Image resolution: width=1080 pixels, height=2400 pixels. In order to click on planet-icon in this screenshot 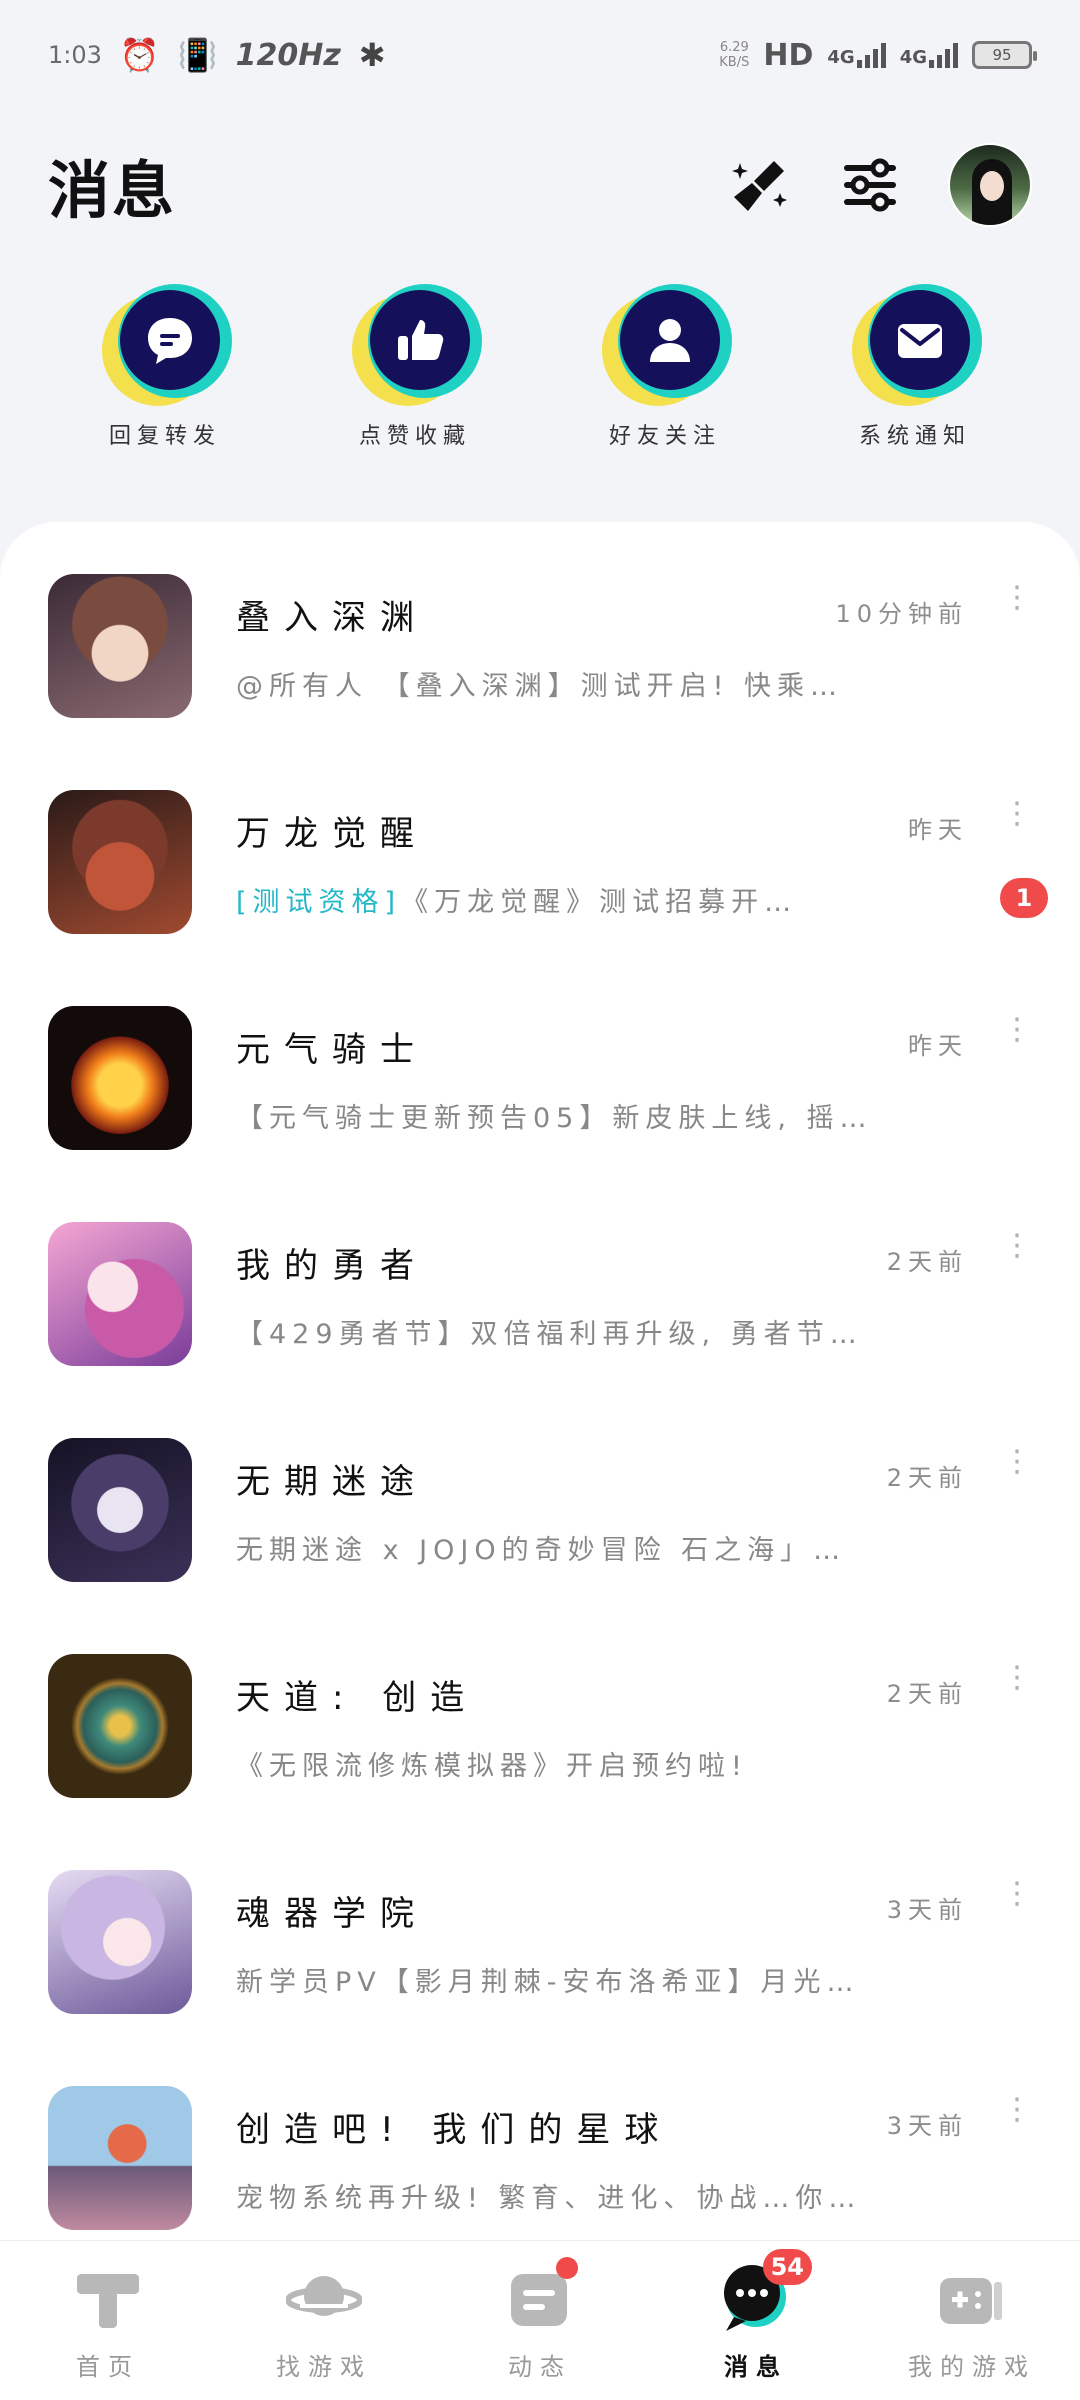, I will do `click(324, 2299)`.